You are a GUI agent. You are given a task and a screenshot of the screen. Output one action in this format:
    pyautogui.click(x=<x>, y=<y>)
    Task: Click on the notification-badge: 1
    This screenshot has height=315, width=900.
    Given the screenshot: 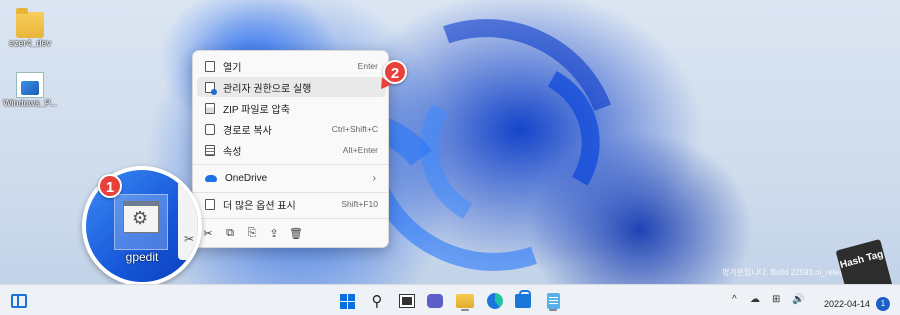 What is the action you would take?
    pyautogui.click(x=883, y=304)
    